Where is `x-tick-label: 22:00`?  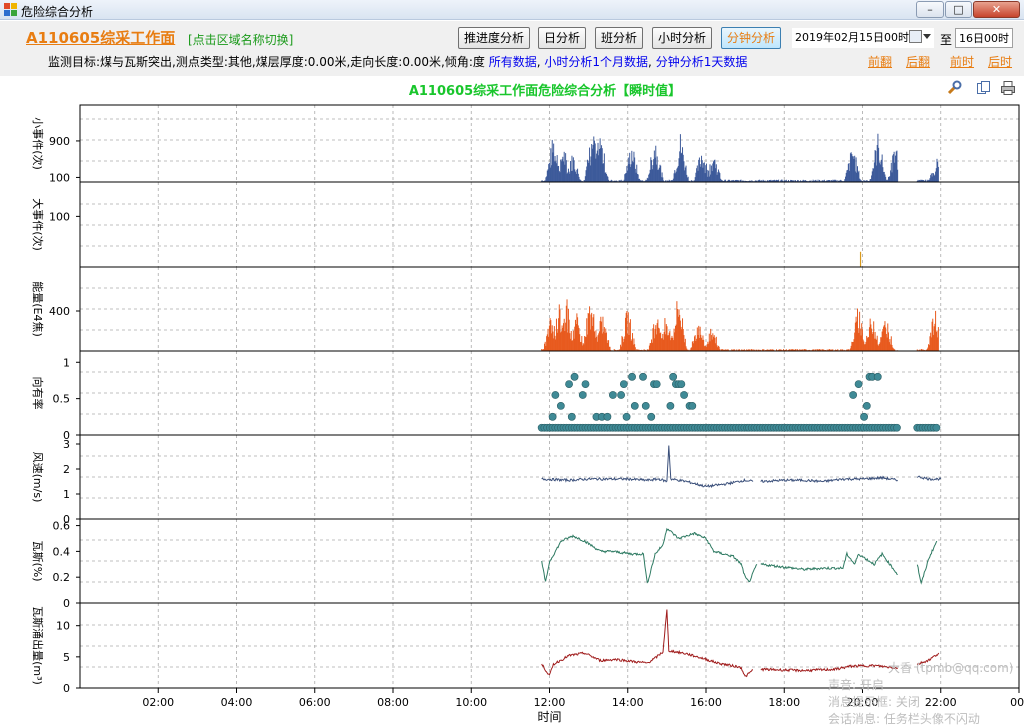
x-tick-label: 22:00 is located at coordinates (941, 702).